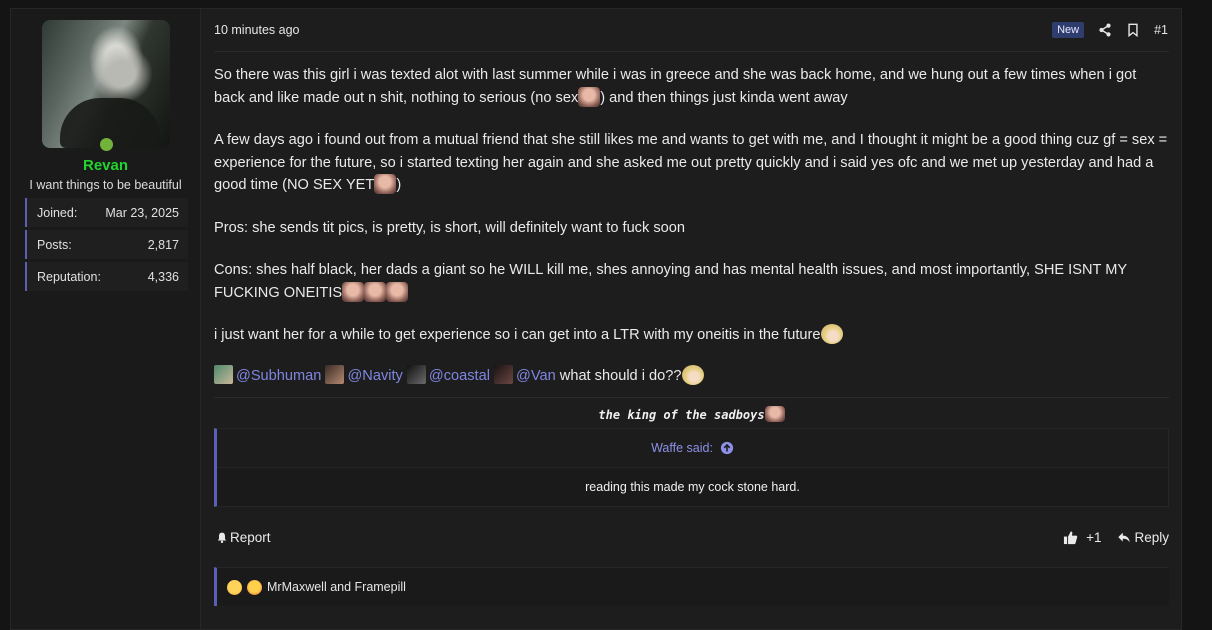 The width and height of the screenshot is (1212, 630). I want to click on stat-value: Mar 23, 2025, so click(142, 212).